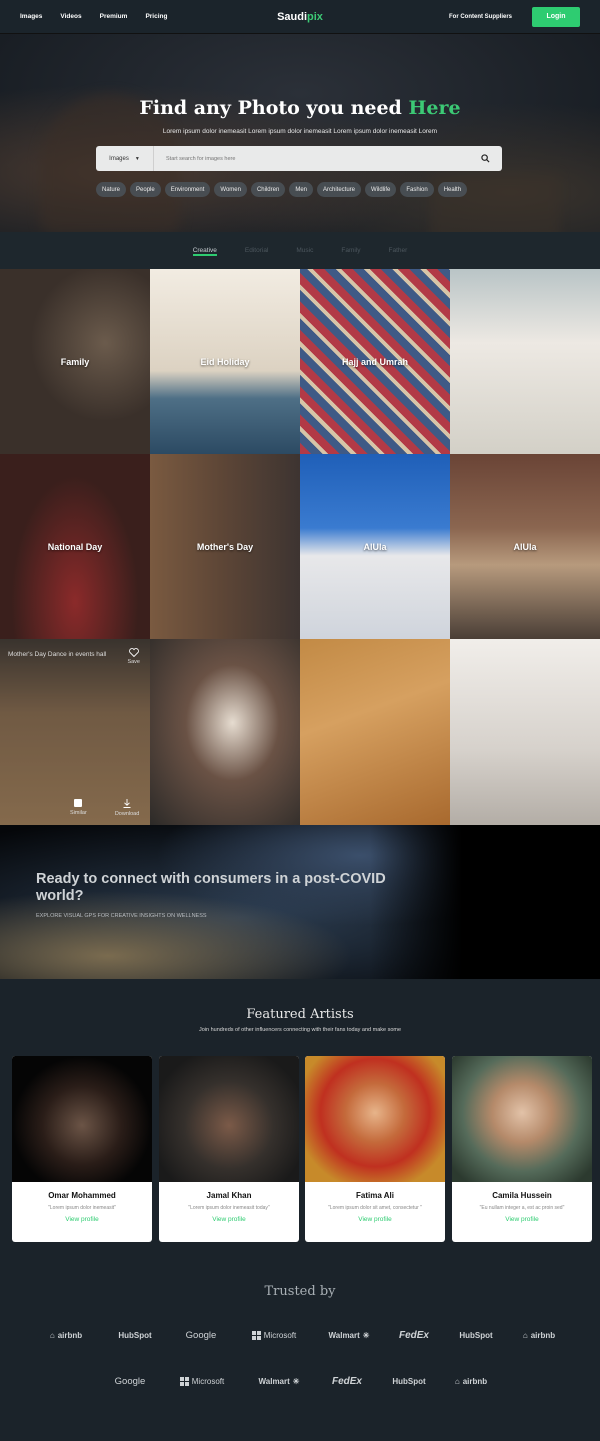  Describe the element at coordinates (256, 250) in the screenshot. I see `tab-editorial: Editorial` at that location.